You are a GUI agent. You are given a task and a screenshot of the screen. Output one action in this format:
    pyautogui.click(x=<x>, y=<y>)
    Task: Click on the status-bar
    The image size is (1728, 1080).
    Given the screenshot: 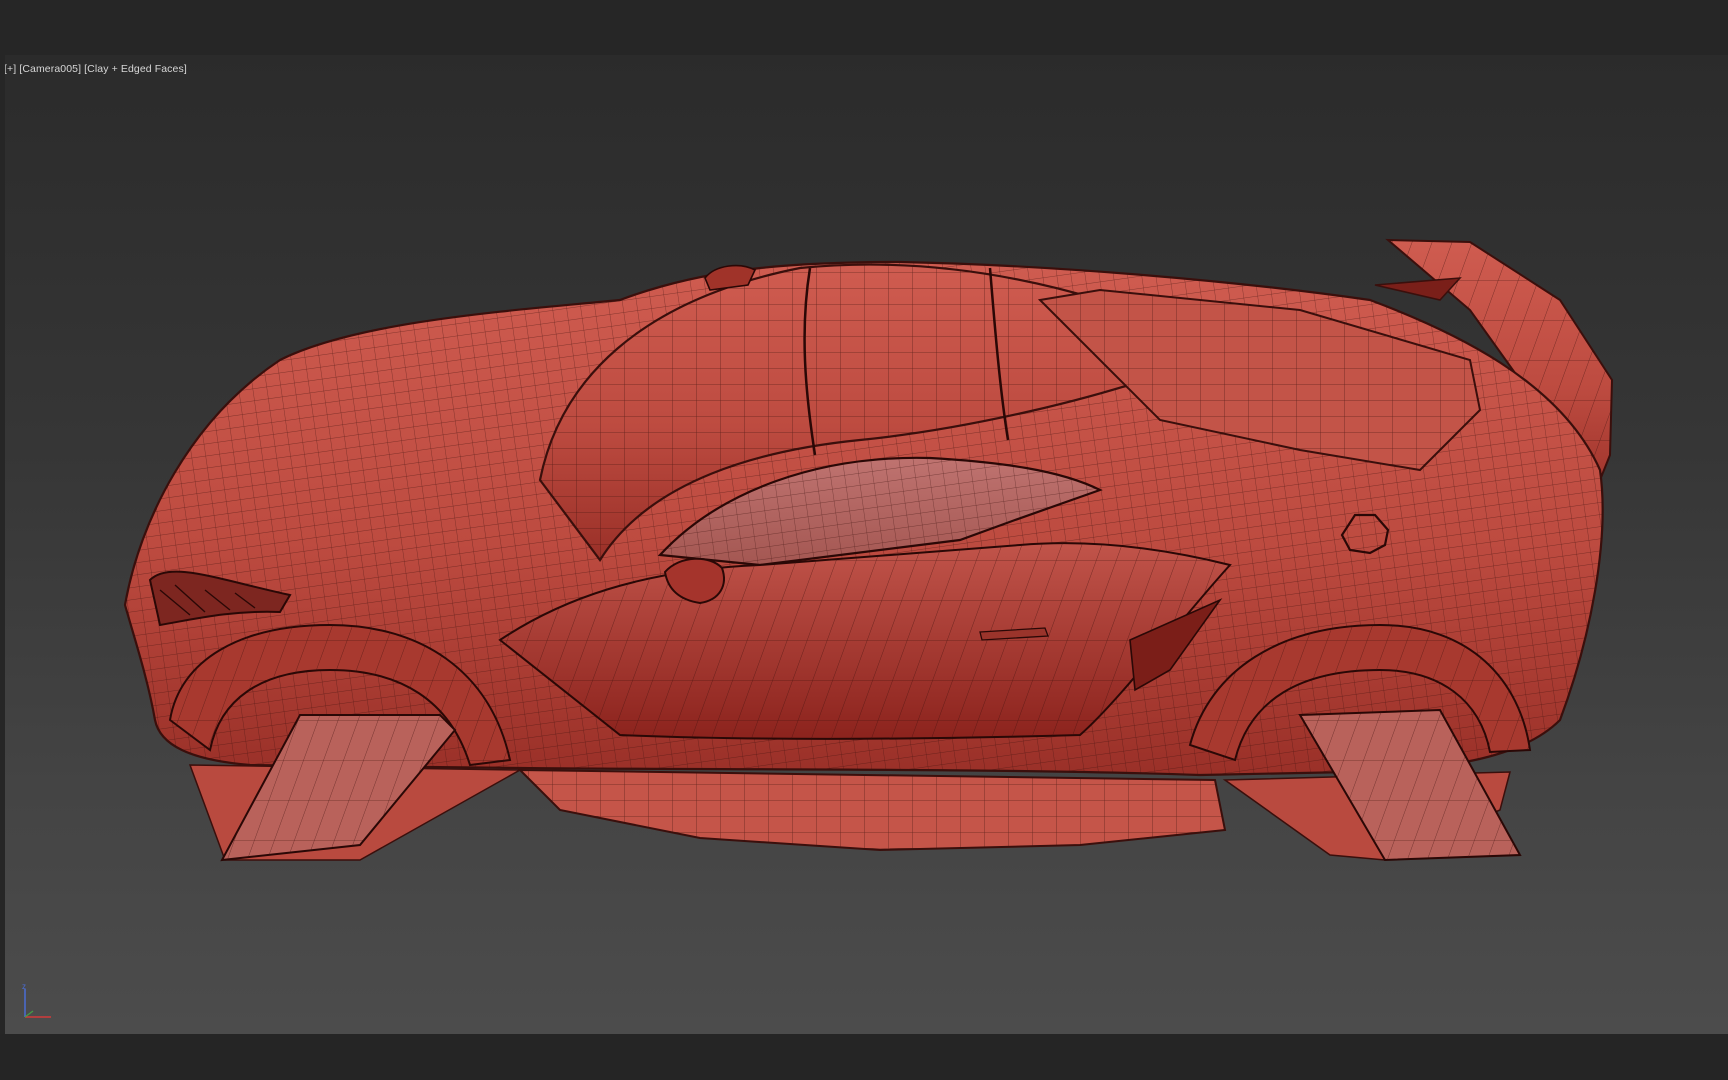 What is the action you would take?
    pyautogui.click(x=864, y=1057)
    